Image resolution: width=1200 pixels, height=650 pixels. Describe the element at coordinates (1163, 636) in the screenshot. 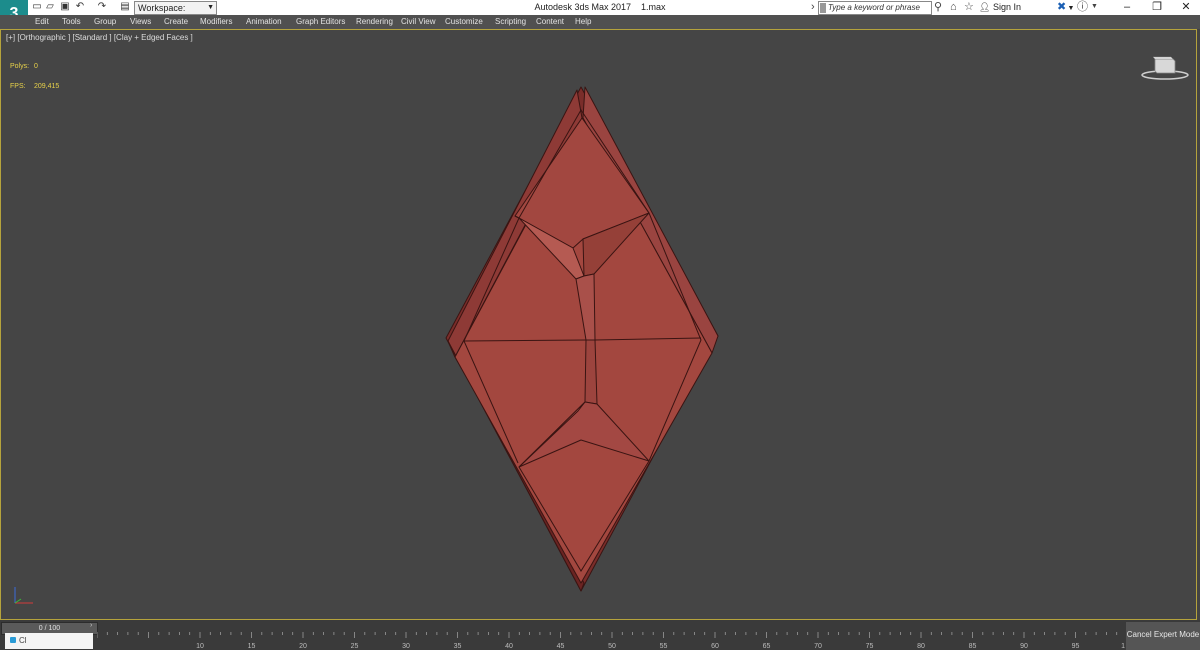

I see `cancel-expert-mode-button: Cancel Expert Mode` at that location.